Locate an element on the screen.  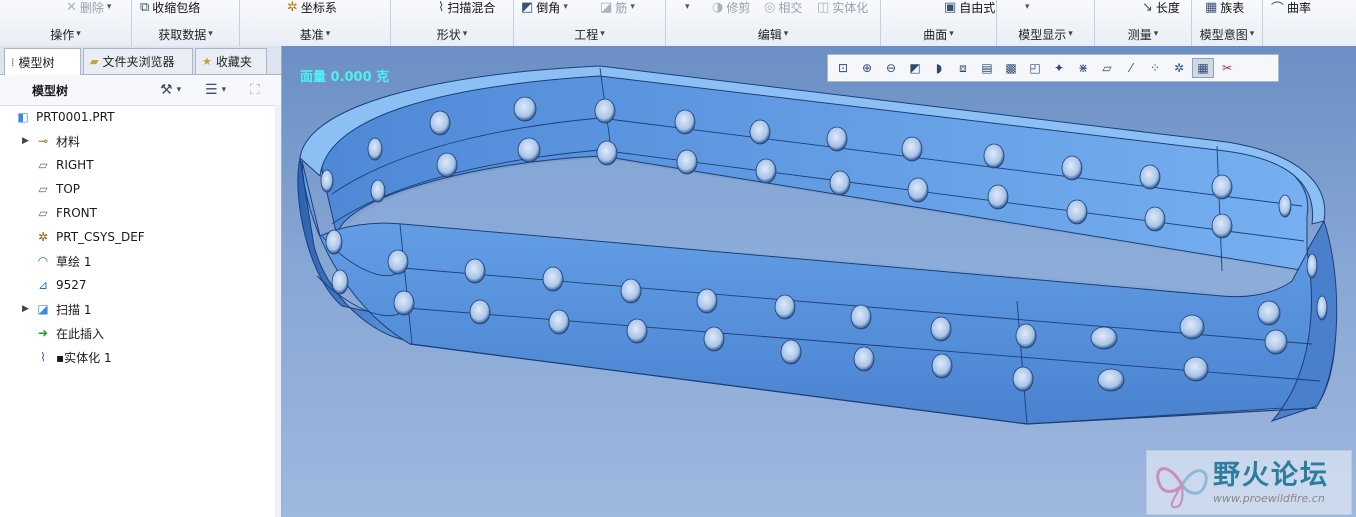
appearance-icon: ✂ is located at coordinates (1227, 68).